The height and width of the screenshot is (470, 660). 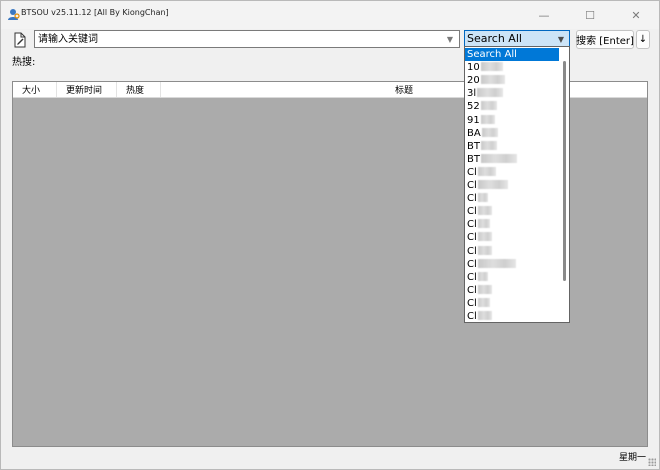 I want to click on dropdown-item: 52, so click(x=512, y=106).